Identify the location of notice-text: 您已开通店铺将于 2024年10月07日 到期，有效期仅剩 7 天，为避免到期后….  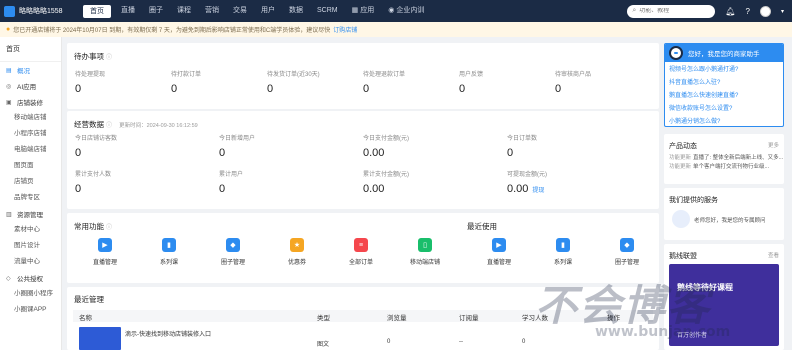
(172, 31).